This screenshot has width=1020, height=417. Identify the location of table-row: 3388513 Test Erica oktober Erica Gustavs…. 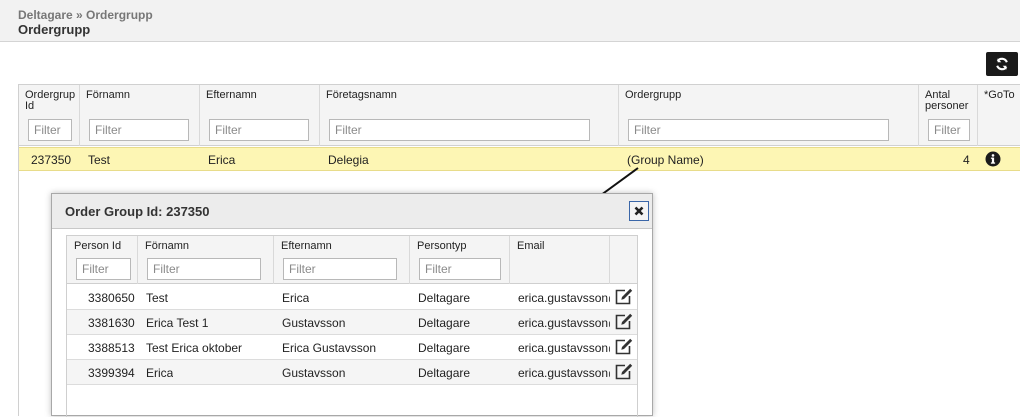
(352, 347).